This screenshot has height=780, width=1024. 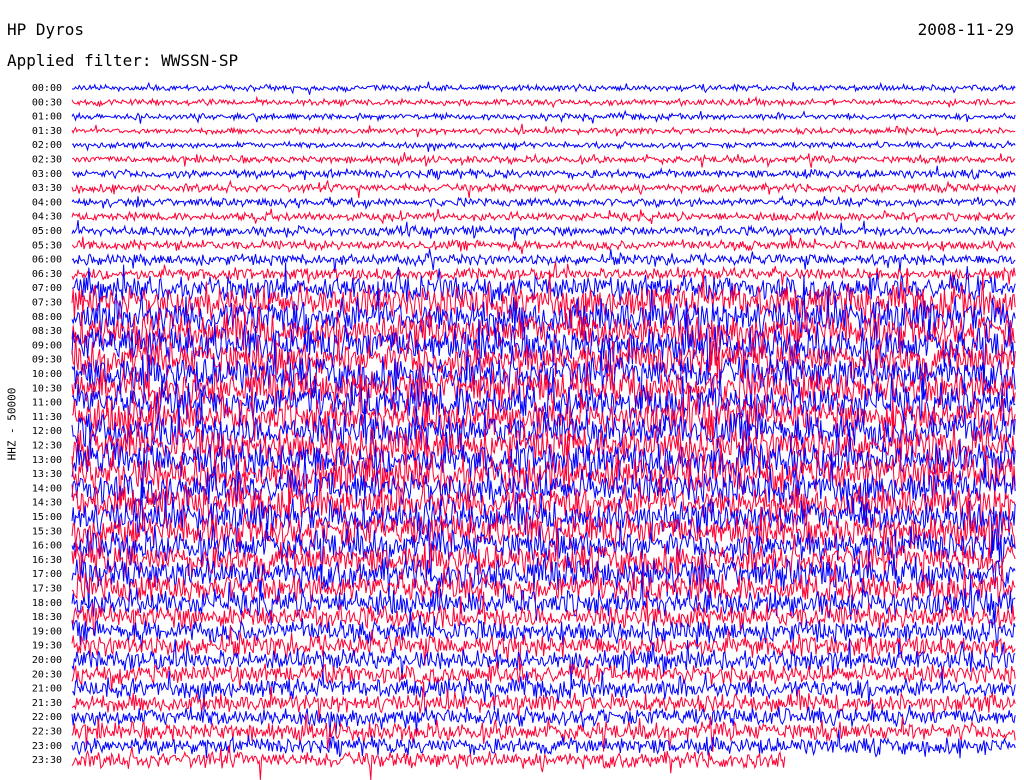 What do you see at coordinates (47, 231) in the screenshot?
I see `time-tick-label: 05:00` at bounding box center [47, 231].